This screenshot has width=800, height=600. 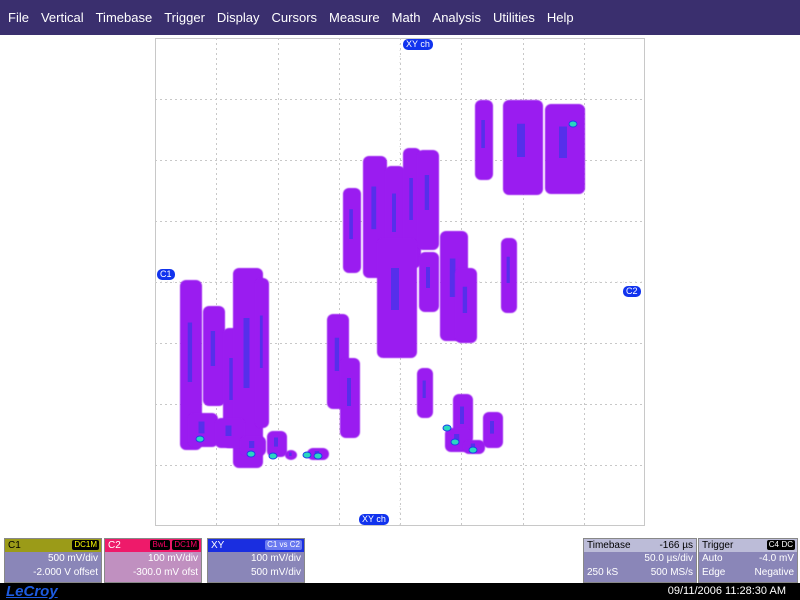 What do you see at coordinates (114, 545) in the screenshot?
I see `c2-label: C2` at bounding box center [114, 545].